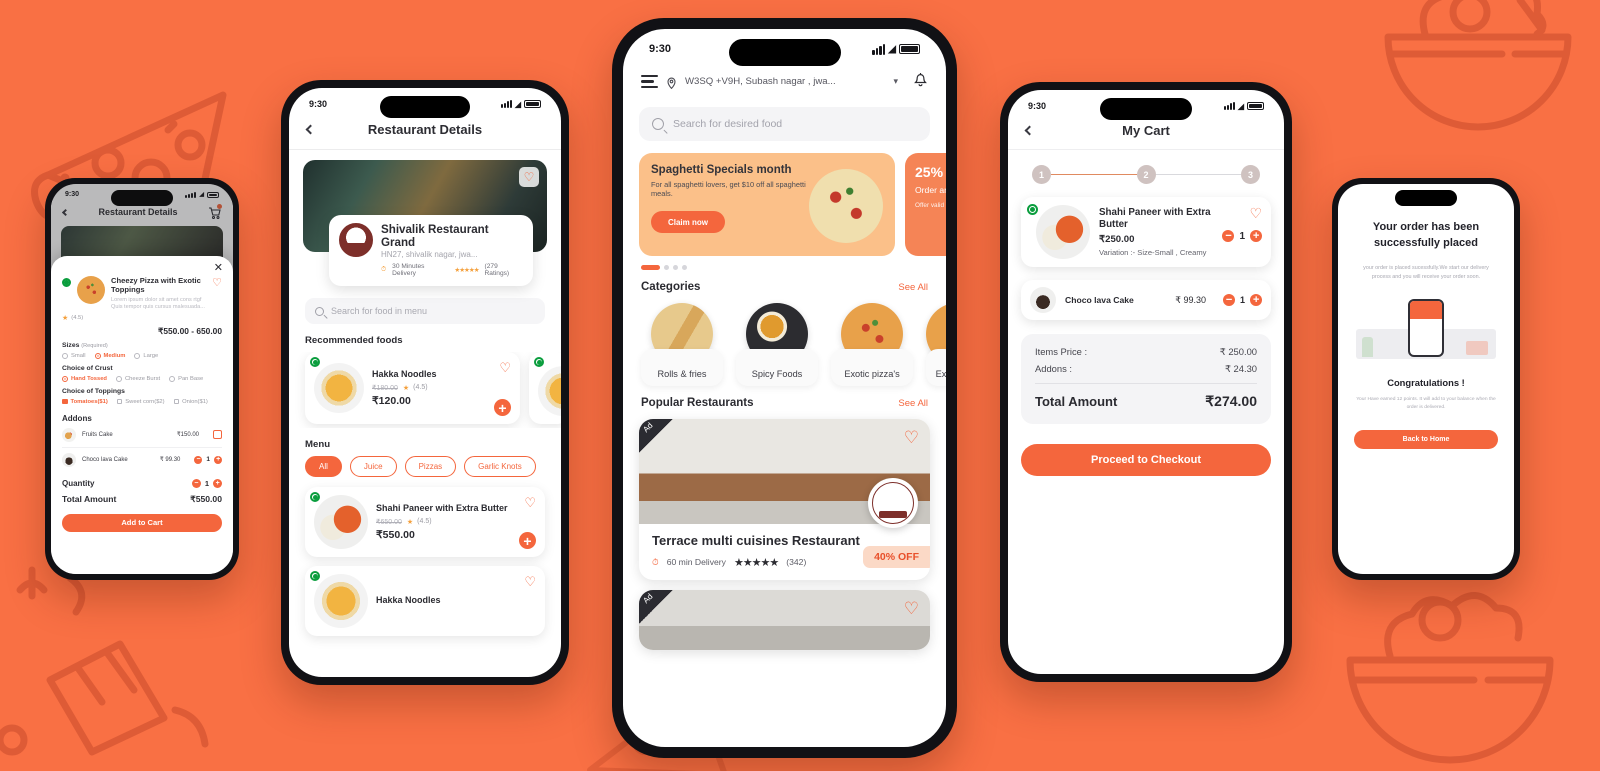 Image resolution: width=1600 pixels, height=771 pixels. I want to click on summary-value: ₹ 250.00, so click(1238, 351).